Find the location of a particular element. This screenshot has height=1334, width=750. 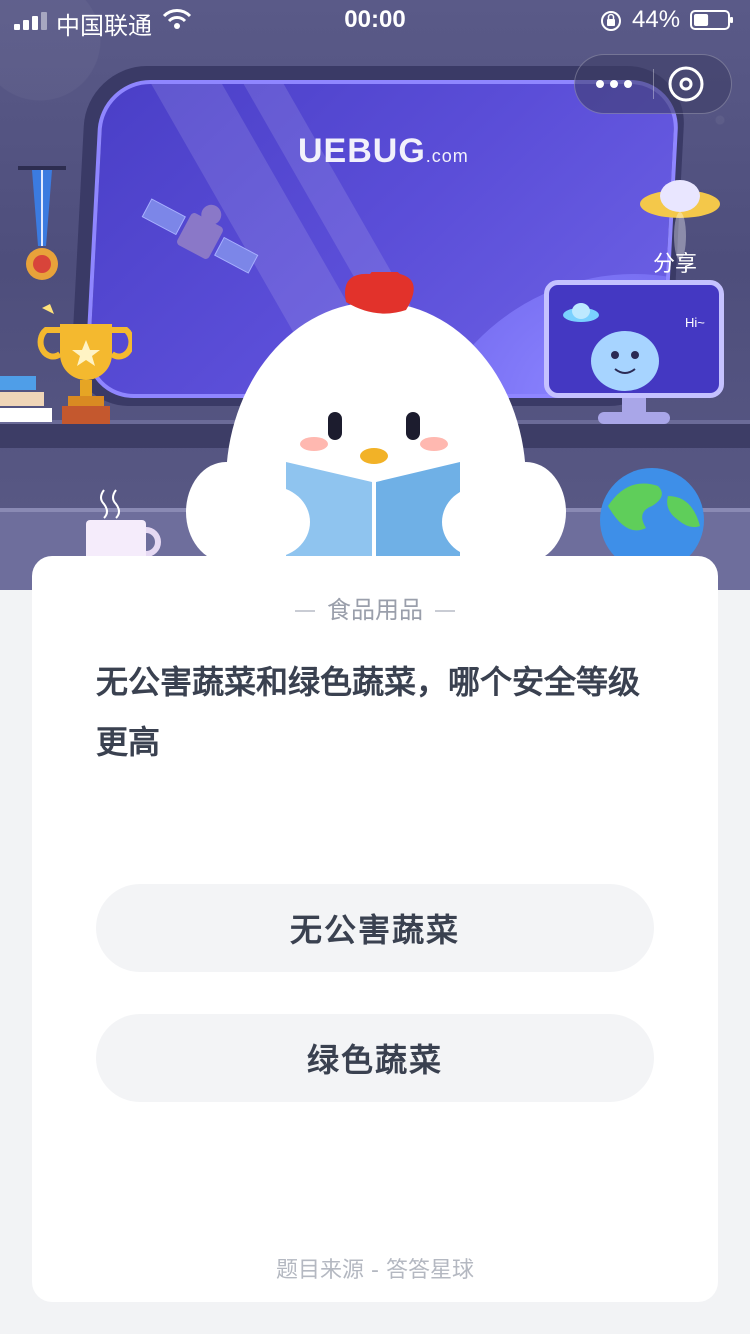

answer-option-2: 绿色蔬菜 is located at coordinates (375, 1058).